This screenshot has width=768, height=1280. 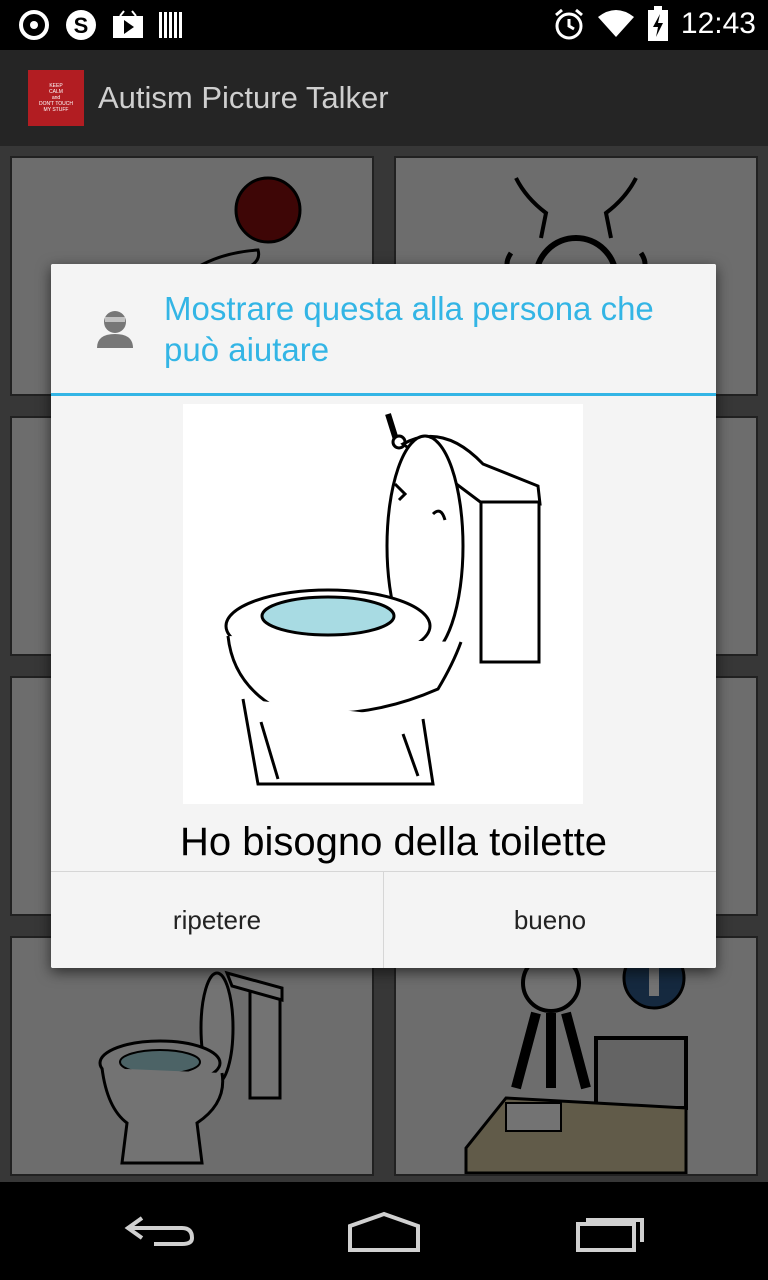 What do you see at coordinates (568, 24) in the screenshot?
I see `alarm-icon` at bounding box center [568, 24].